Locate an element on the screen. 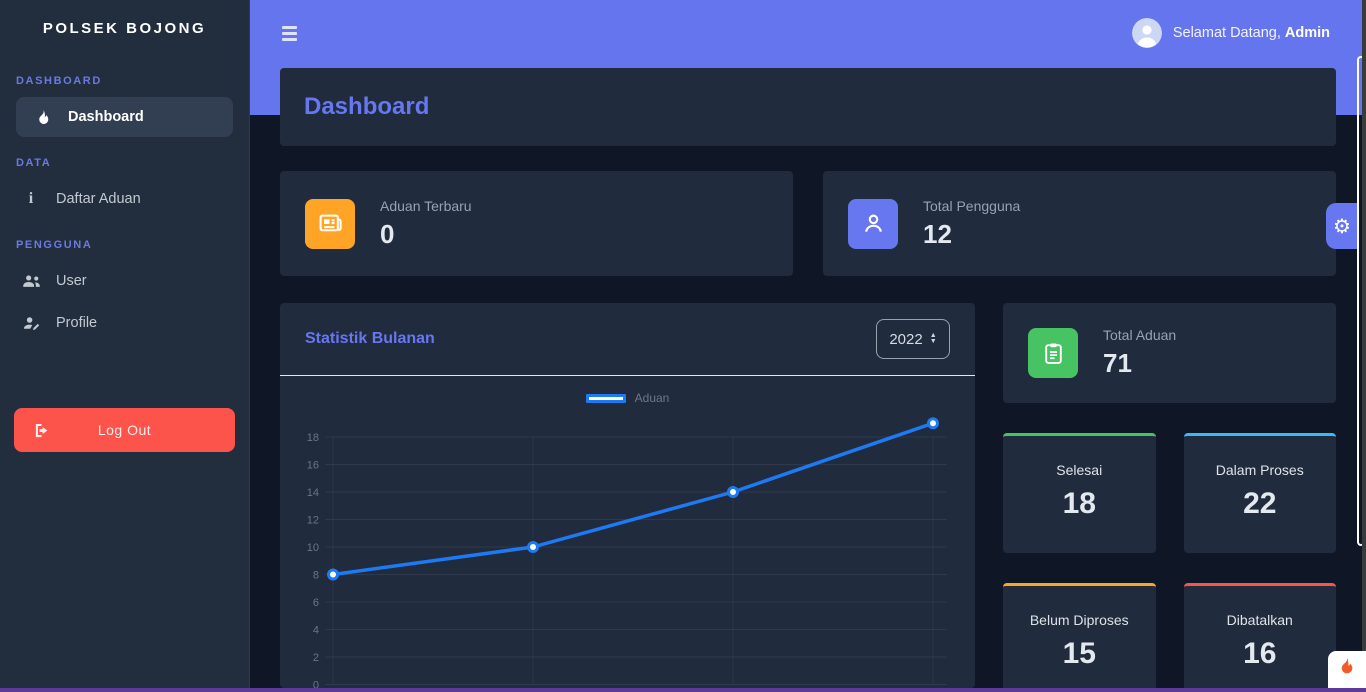 The height and width of the screenshot is (692, 1366). sidebar-section-data: DATA is located at coordinates (34, 163).